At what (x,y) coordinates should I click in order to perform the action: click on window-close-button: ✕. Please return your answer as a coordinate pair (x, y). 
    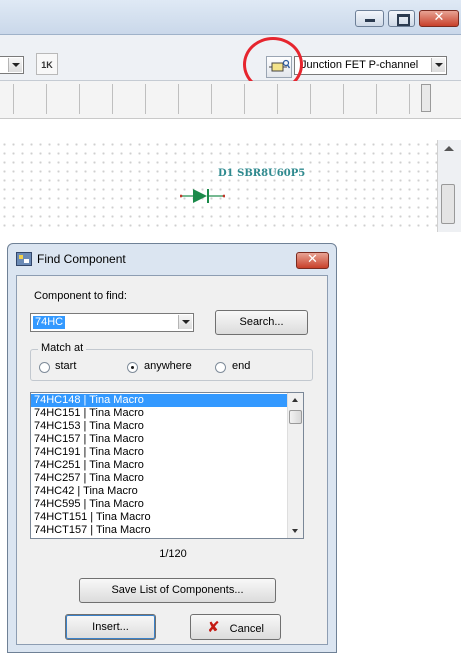
    Looking at the image, I should click on (439, 18).